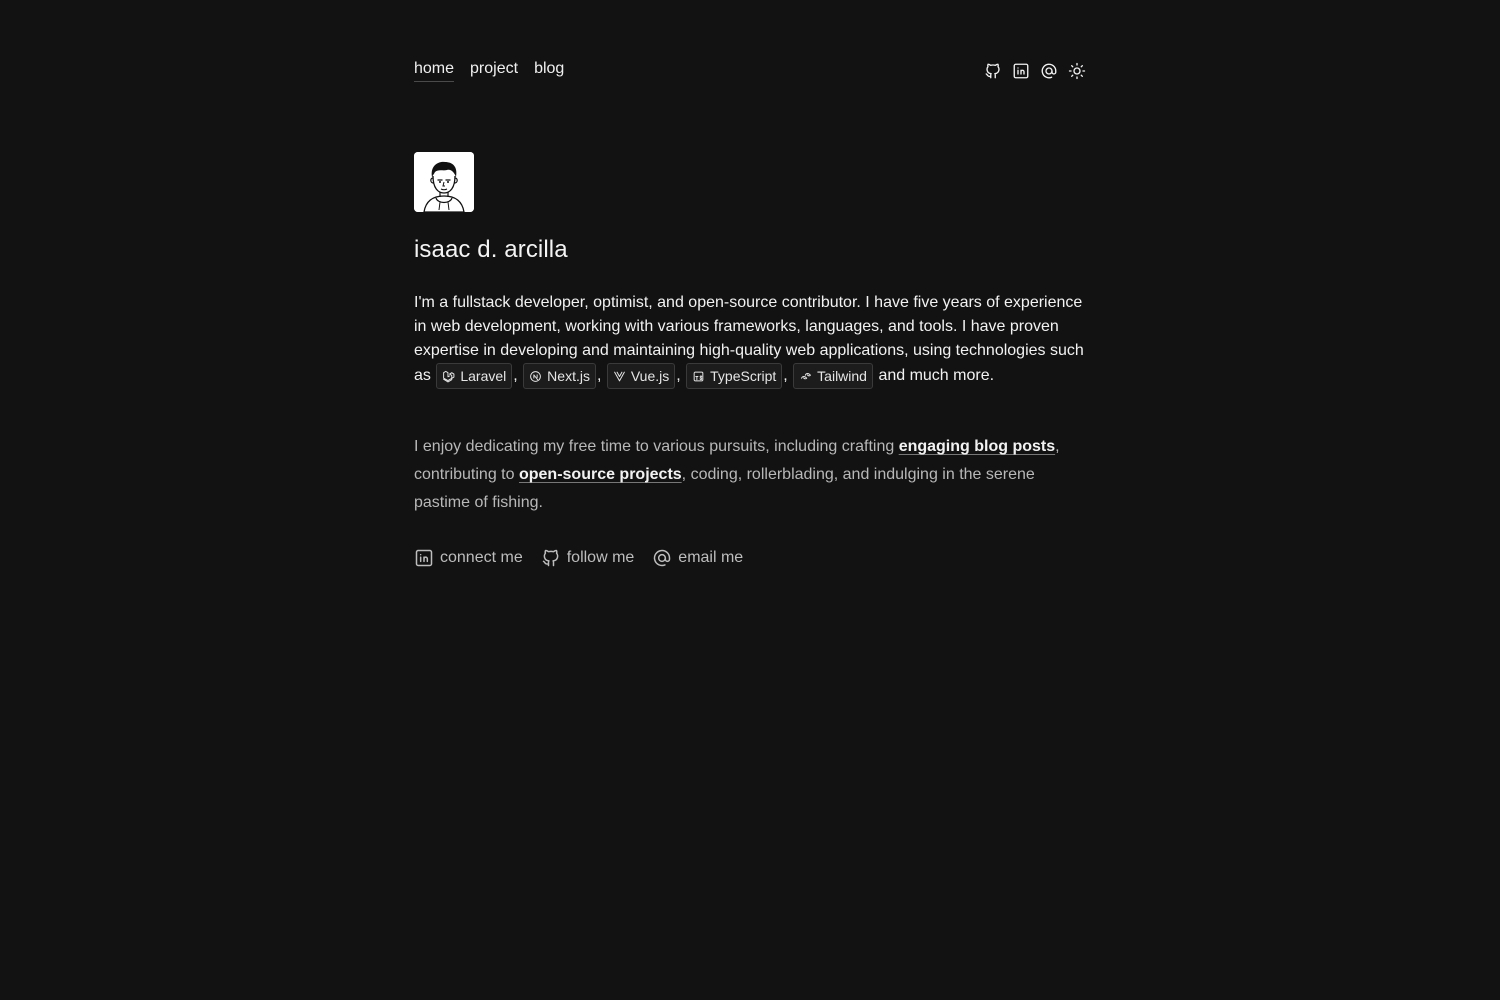  What do you see at coordinates (936, 376) in the screenshot?
I see `bio-outro: and much more.` at bounding box center [936, 376].